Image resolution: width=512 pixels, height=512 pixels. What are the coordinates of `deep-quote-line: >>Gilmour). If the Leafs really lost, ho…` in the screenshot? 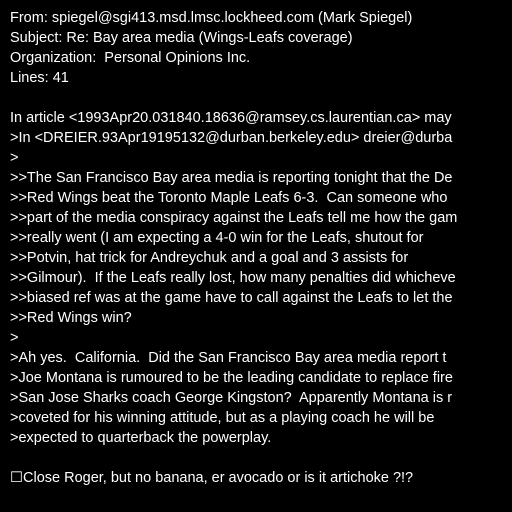 It's located at (233, 278).